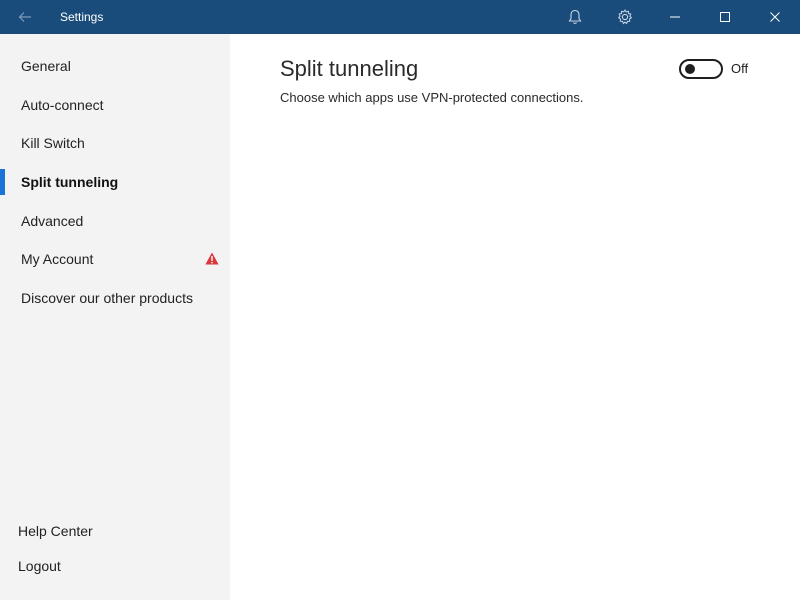  I want to click on sidebar-item-general: General, so click(115, 66).